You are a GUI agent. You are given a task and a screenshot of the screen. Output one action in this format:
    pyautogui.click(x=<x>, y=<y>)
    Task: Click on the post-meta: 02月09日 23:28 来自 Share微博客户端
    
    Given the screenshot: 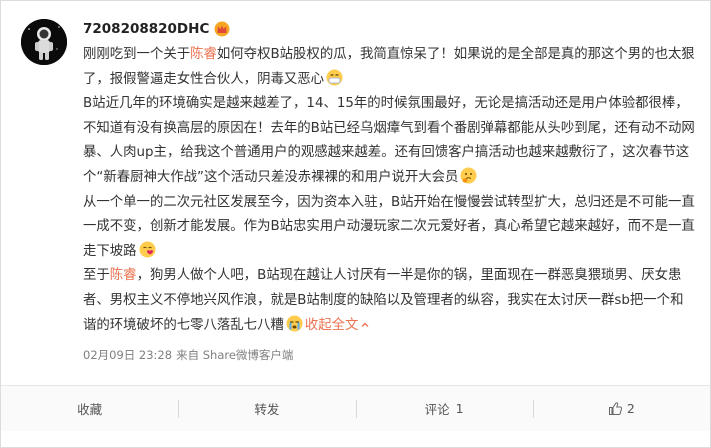 What is the action you would take?
    pyautogui.click(x=188, y=355)
    